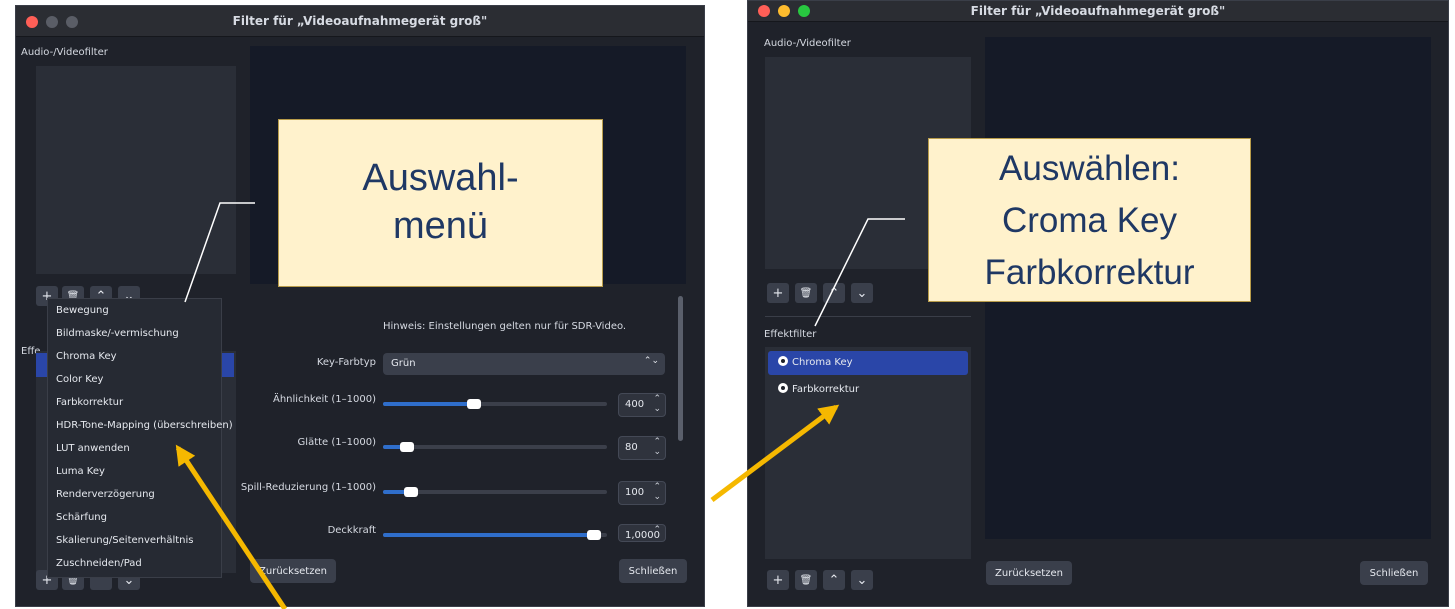  Describe the element at coordinates (1089, 272) in the screenshot. I see `callout-line: Farbkorrektur` at that location.